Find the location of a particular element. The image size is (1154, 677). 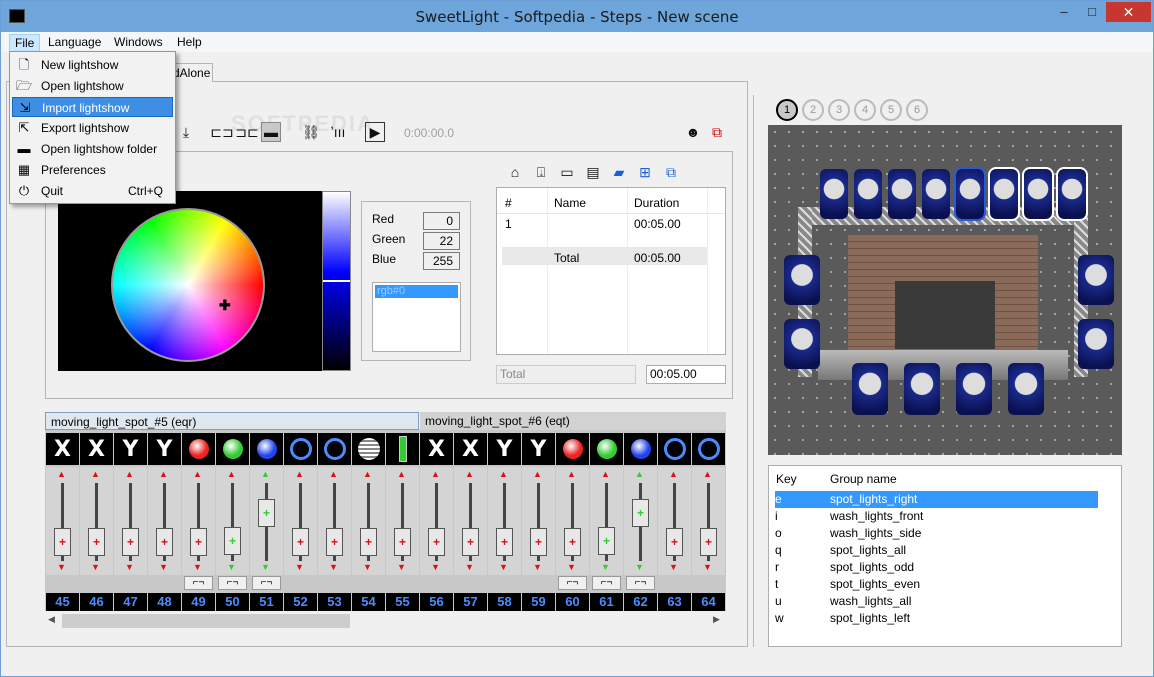

stop-square-icon: ▬ is located at coordinates (271, 132).